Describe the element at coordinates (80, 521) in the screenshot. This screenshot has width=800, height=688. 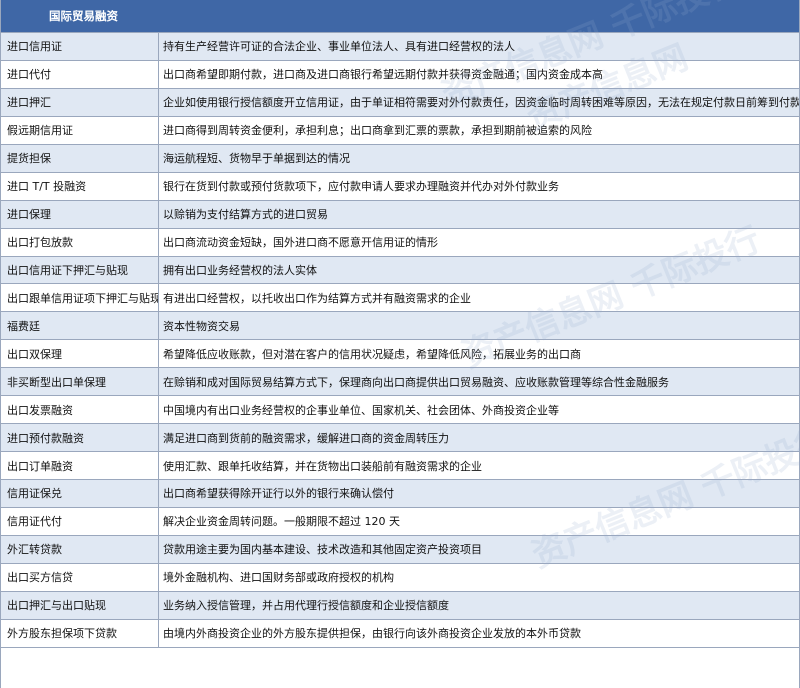
I see `financing-type-cell: 信用证代付` at that location.